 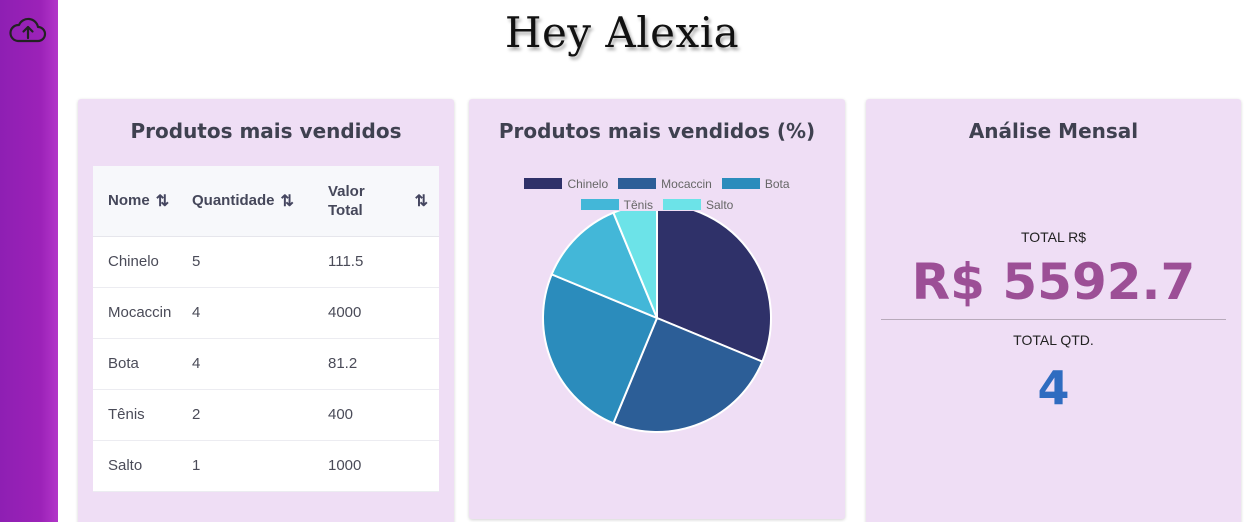 What do you see at coordinates (142, 313) in the screenshot?
I see `cell-name: Mocaccin` at bounding box center [142, 313].